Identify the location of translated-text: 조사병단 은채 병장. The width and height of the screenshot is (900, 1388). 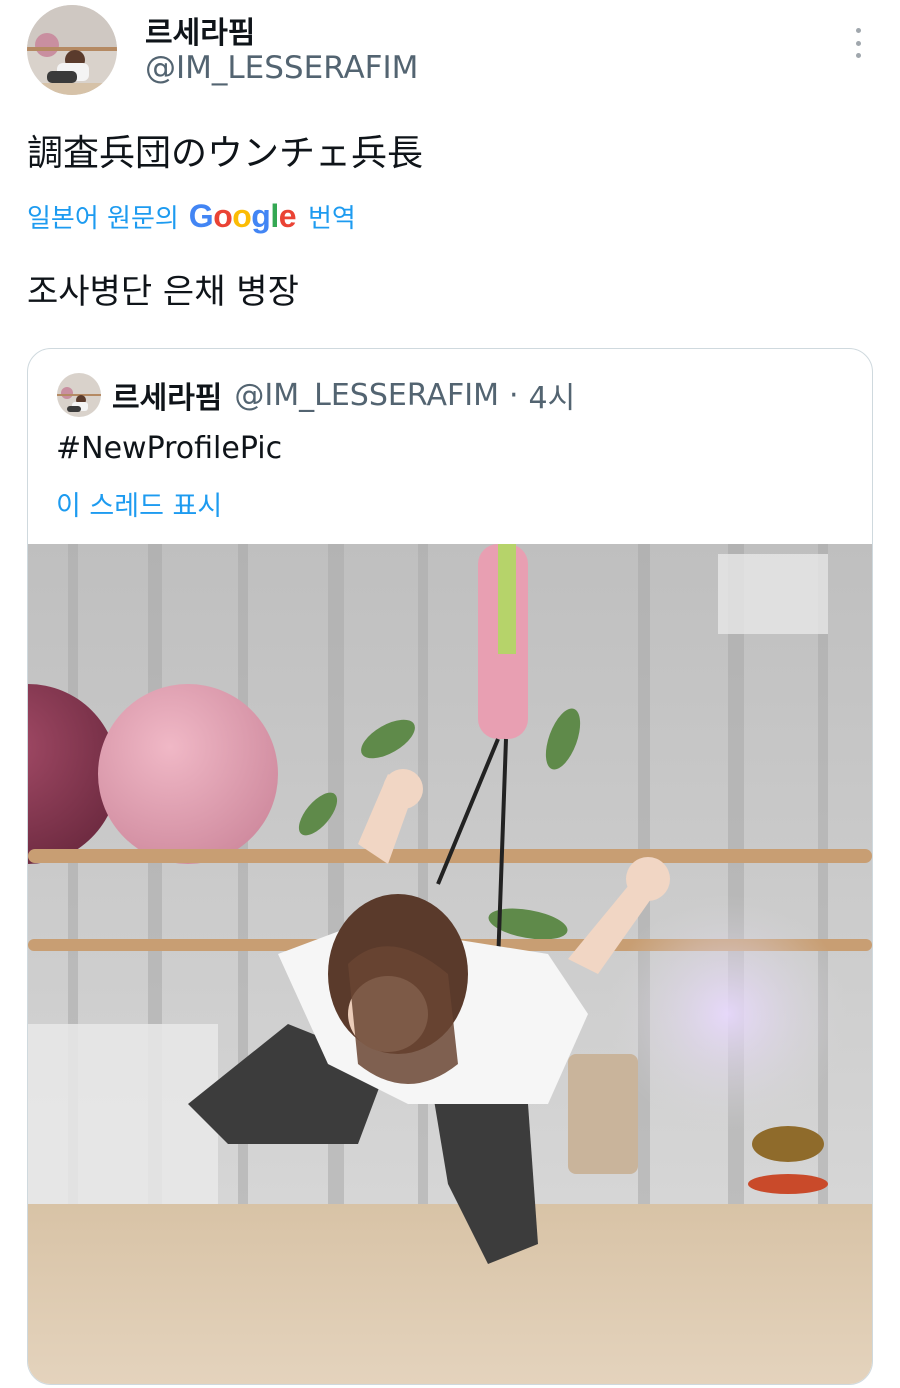
(163, 292).